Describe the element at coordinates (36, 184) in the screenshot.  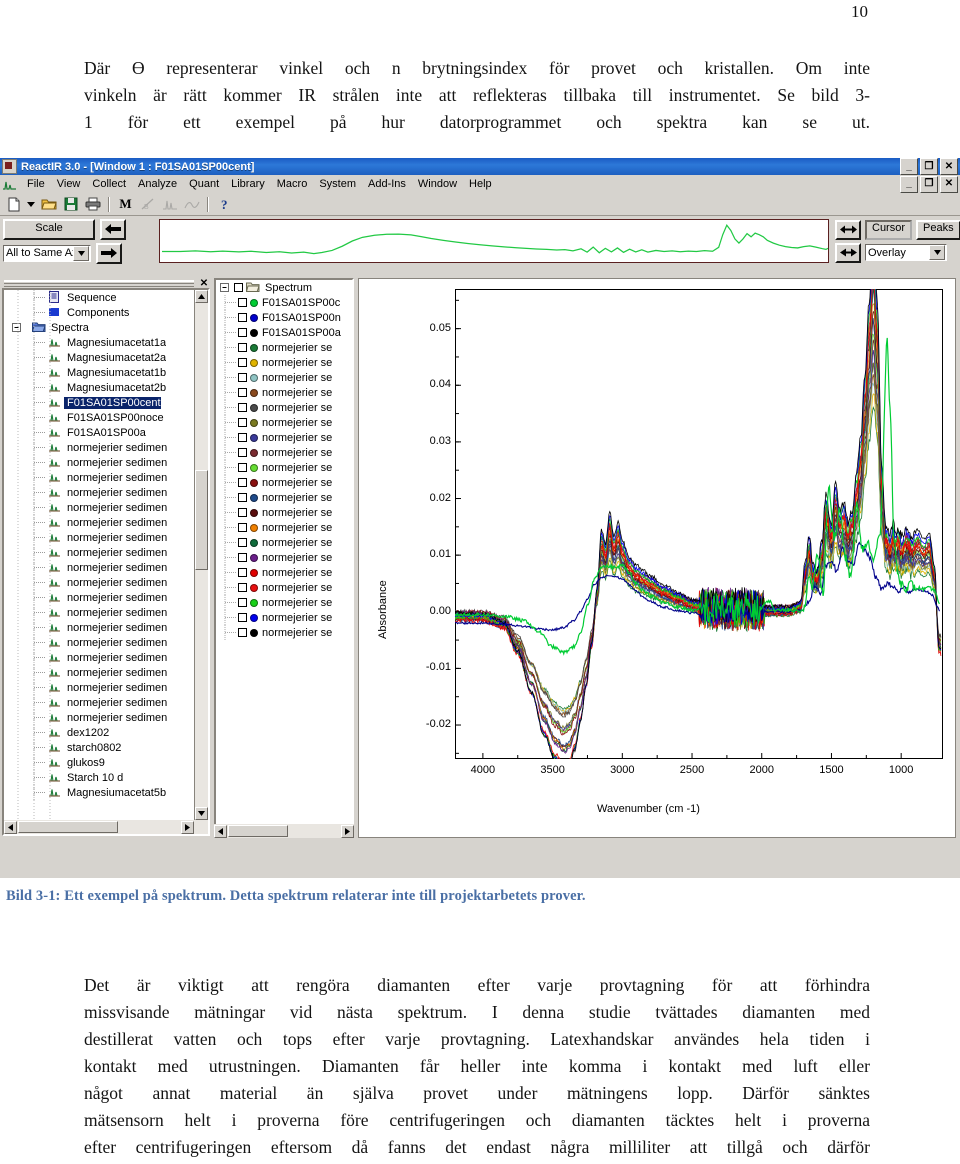
I see `menu-file: File` at that location.